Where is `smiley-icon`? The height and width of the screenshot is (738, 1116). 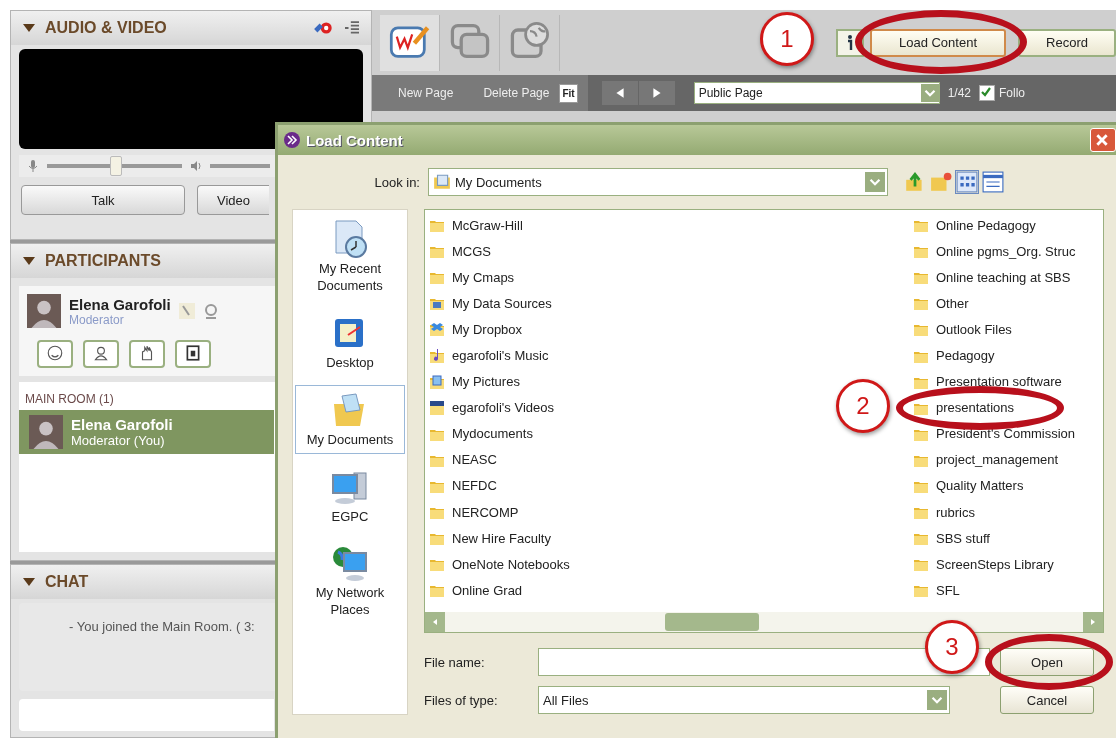
smiley-icon is located at coordinates (55, 353).